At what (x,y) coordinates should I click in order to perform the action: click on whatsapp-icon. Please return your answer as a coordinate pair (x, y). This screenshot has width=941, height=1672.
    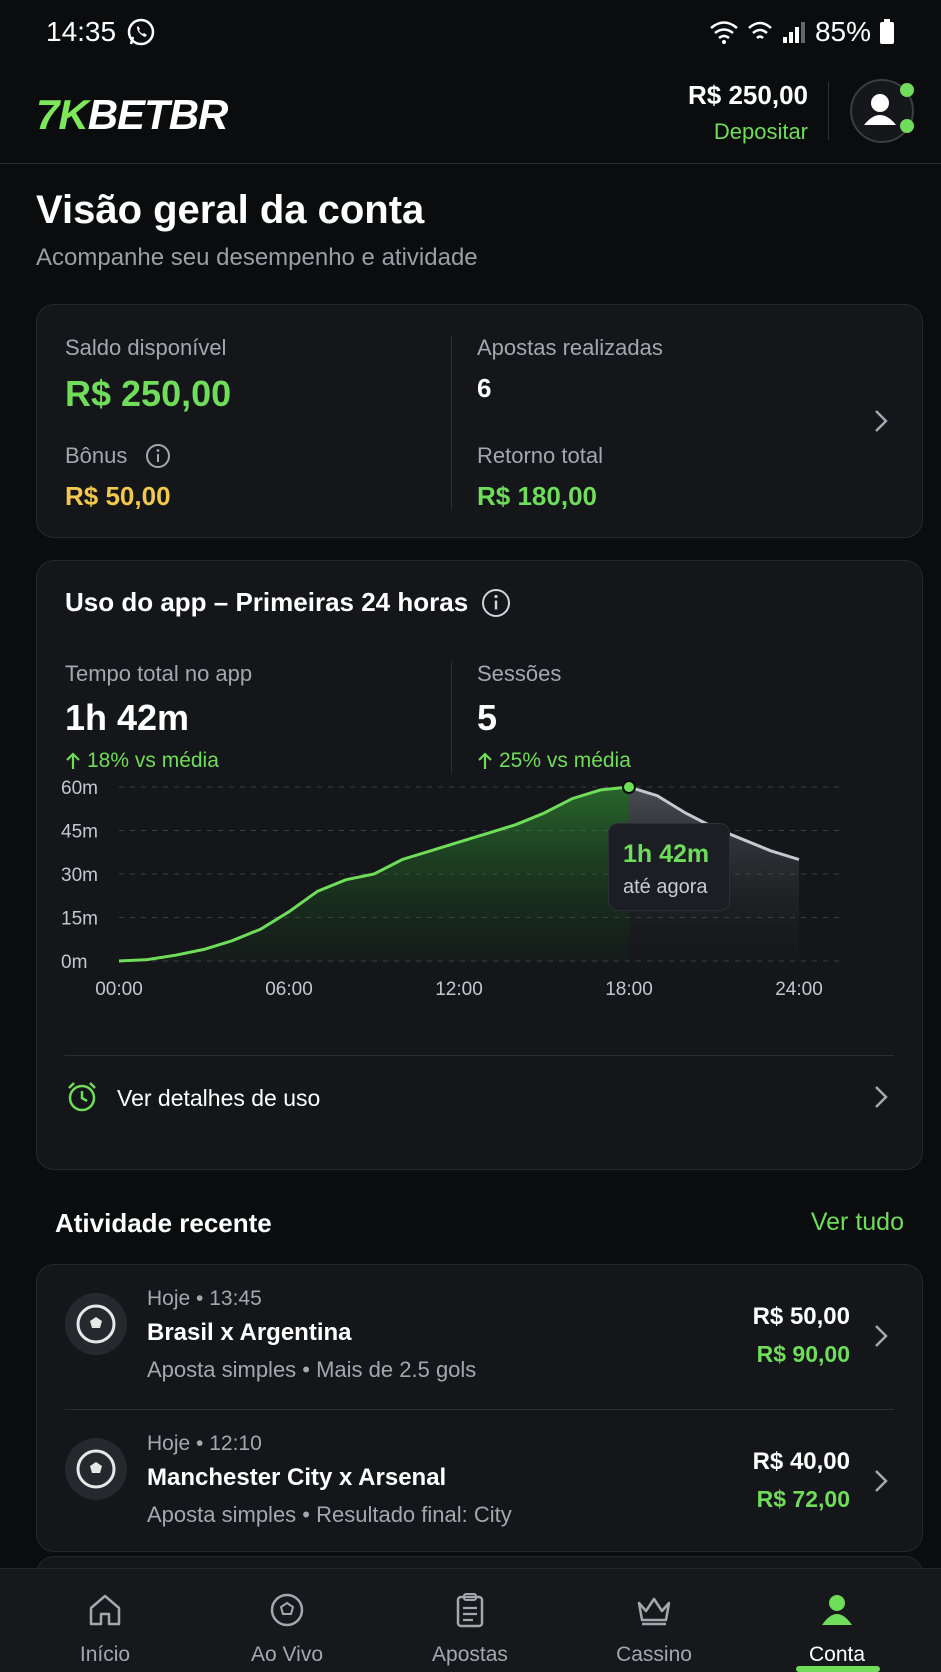
    Looking at the image, I should click on (141, 32).